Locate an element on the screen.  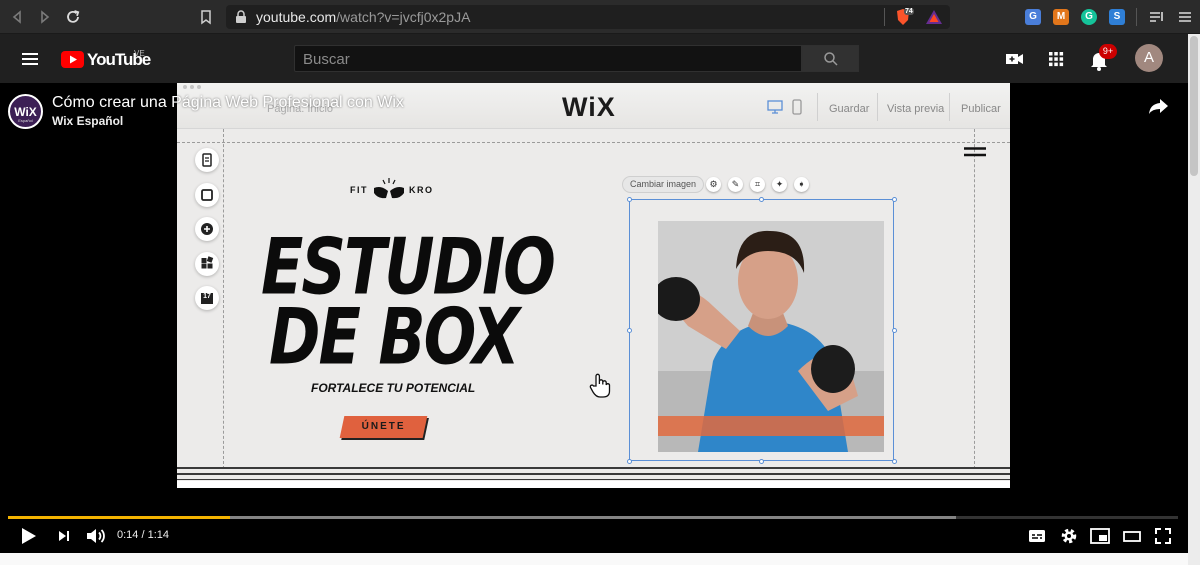
add-element-icon is located at coordinates (207, 229).